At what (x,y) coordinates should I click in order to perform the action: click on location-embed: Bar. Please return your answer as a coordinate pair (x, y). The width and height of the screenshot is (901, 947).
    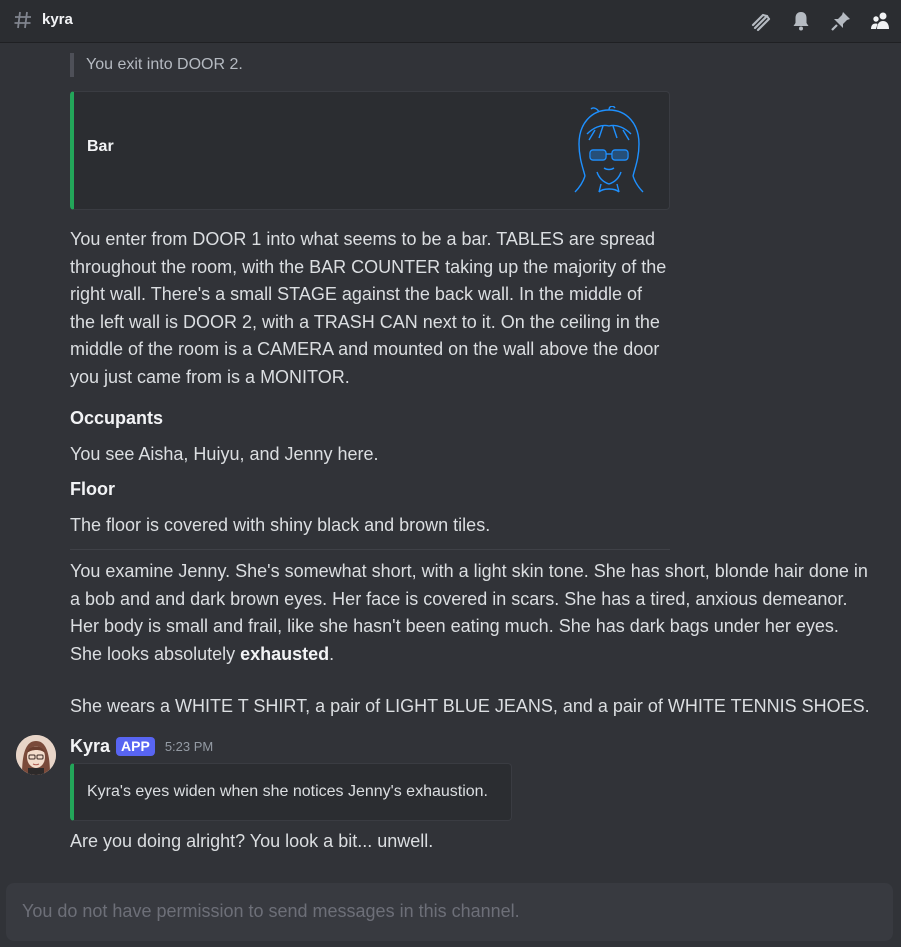
    Looking at the image, I should click on (370, 150).